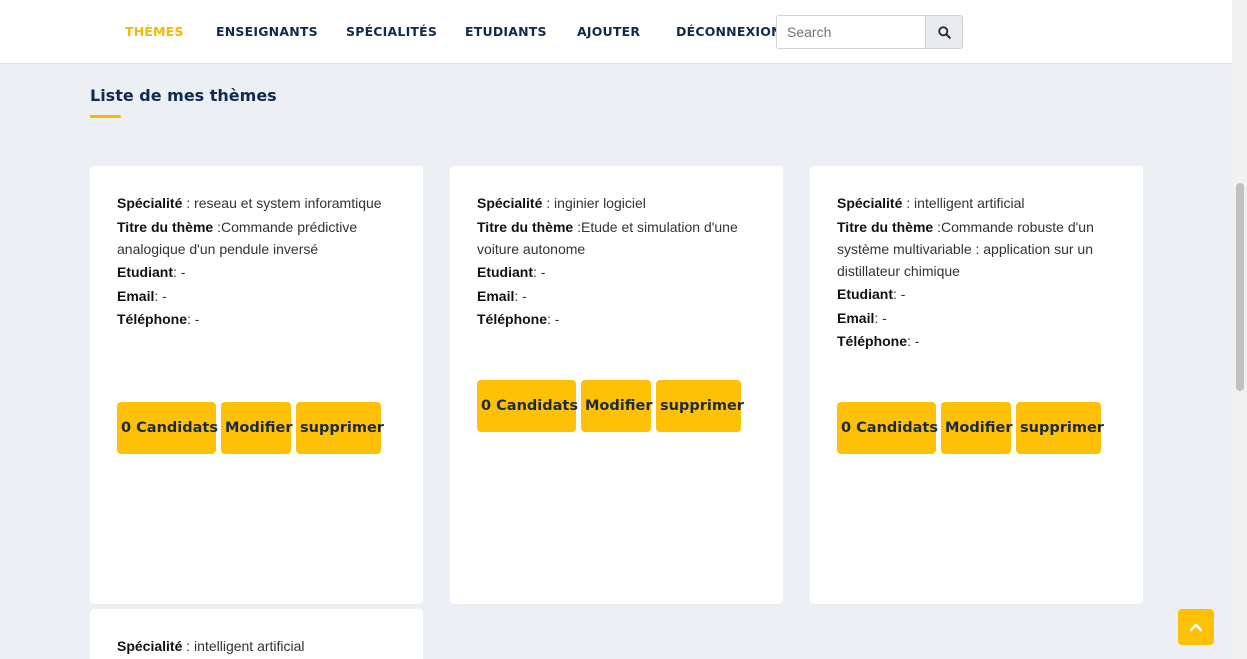 This screenshot has width=1247, height=659. I want to click on nav-item-enseignants: ENSEIGNANTS, so click(267, 31).